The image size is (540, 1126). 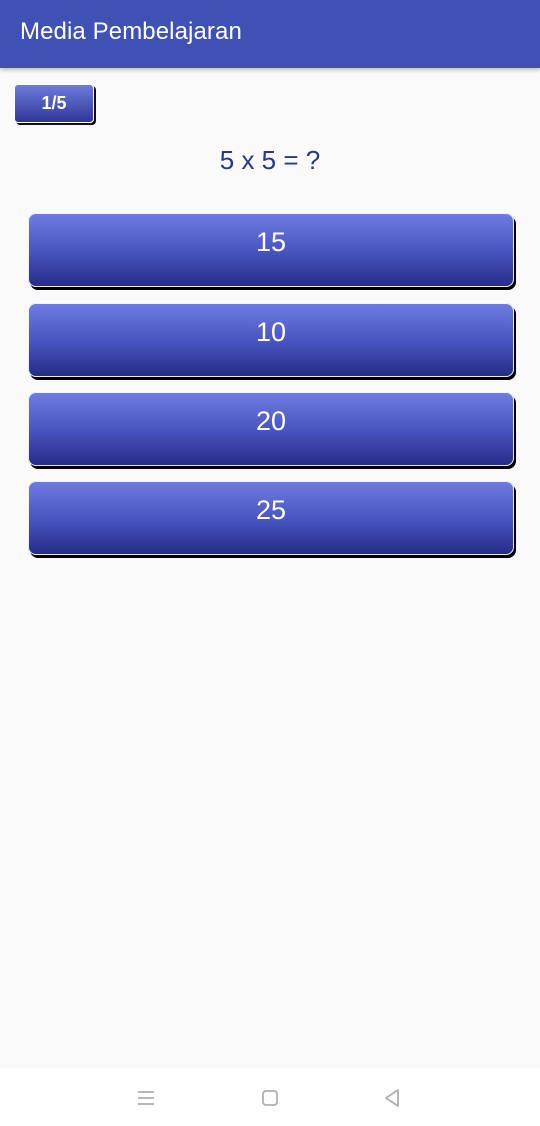 I want to click on back-icon, so click(x=392, y=1098).